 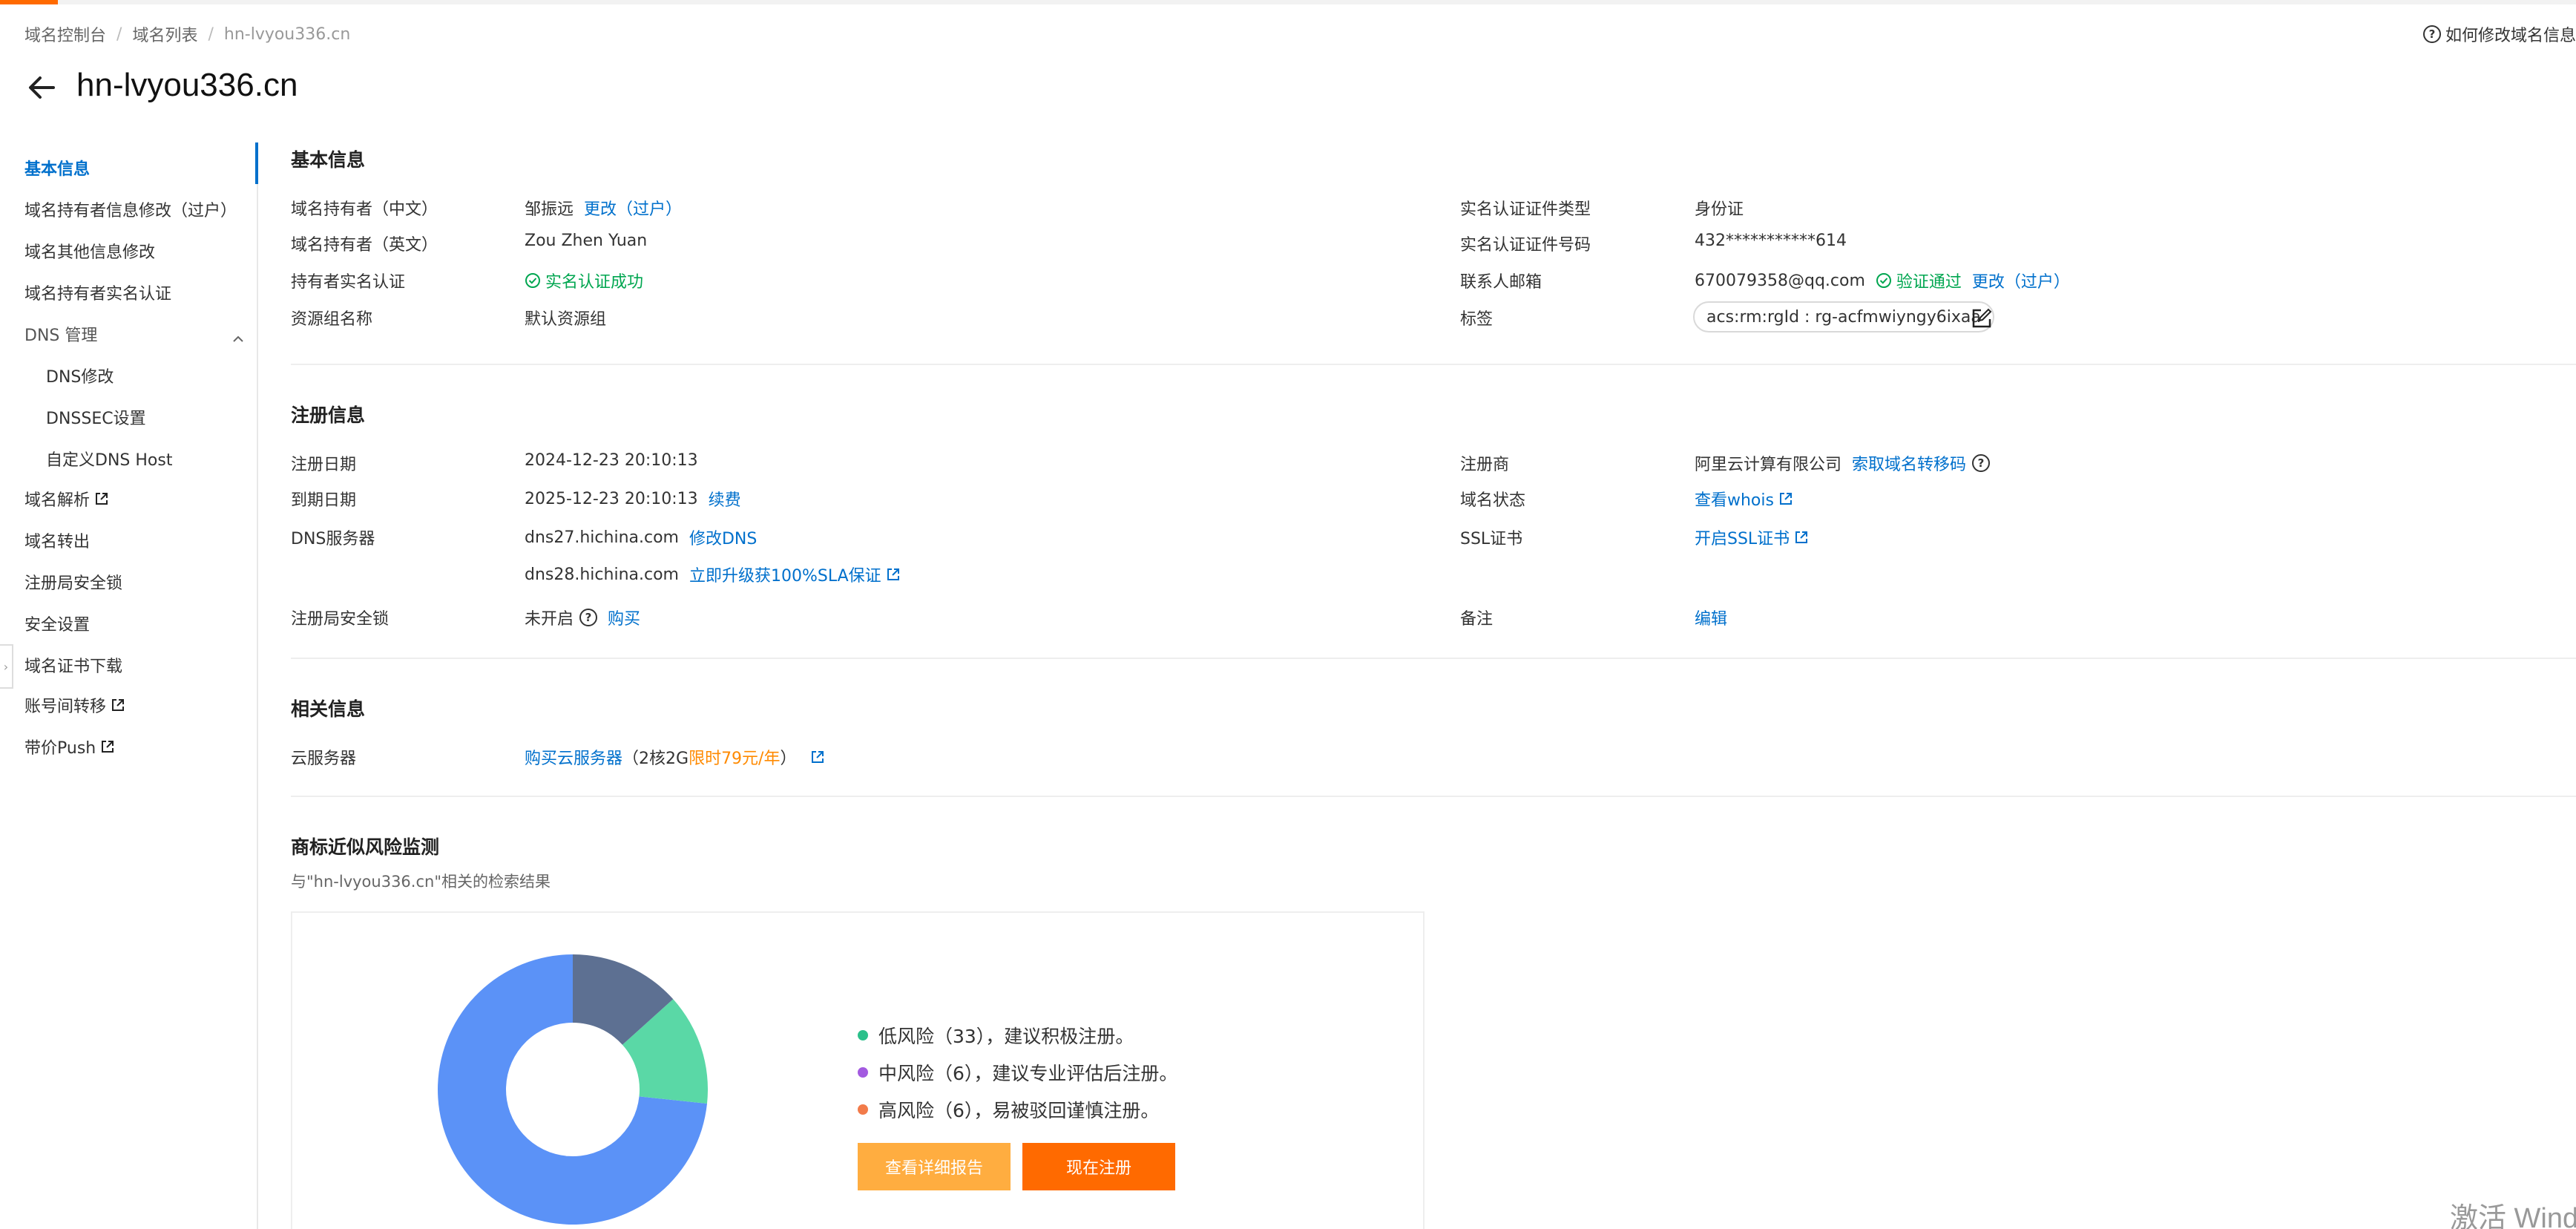 What do you see at coordinates (2513, 1216) in the screenshot?
I see `windows-activation-watermark: 激活 Wind` at bounding box center [2513, 1216].